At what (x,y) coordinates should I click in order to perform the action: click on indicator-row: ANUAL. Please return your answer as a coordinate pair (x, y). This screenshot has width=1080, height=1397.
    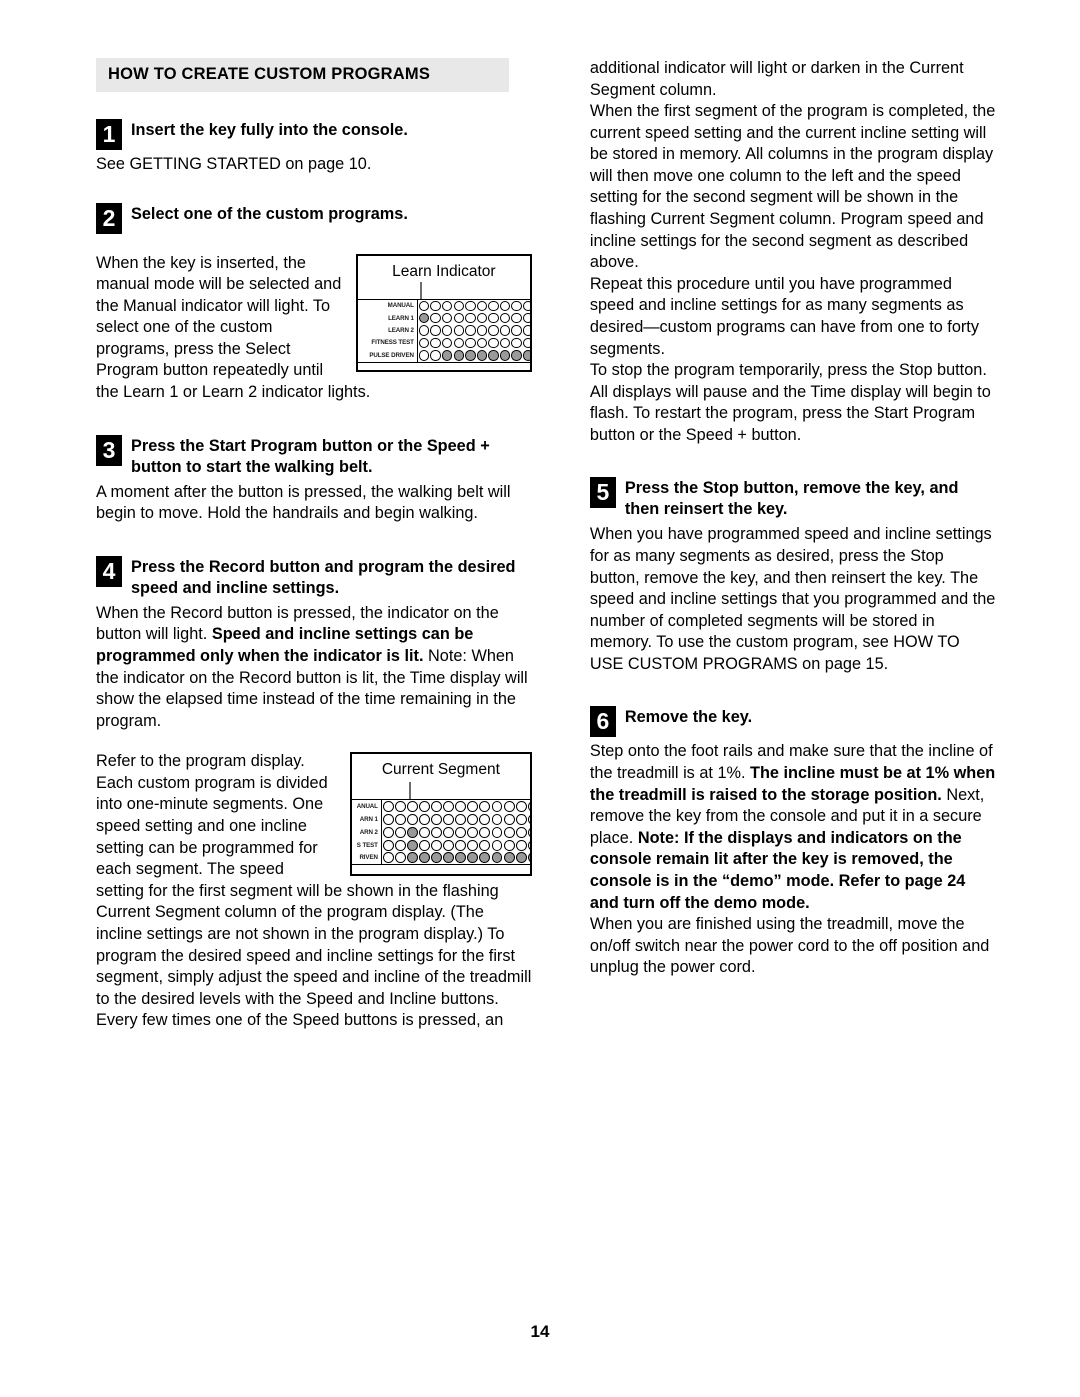
    Looking at the image, I should click on (441, 807).